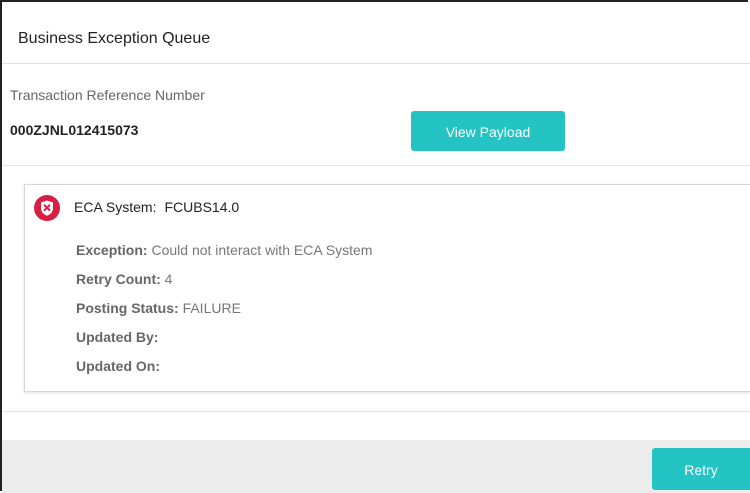  I want to click on eca-system-value: FCUBS14.0, so click(202, 207).